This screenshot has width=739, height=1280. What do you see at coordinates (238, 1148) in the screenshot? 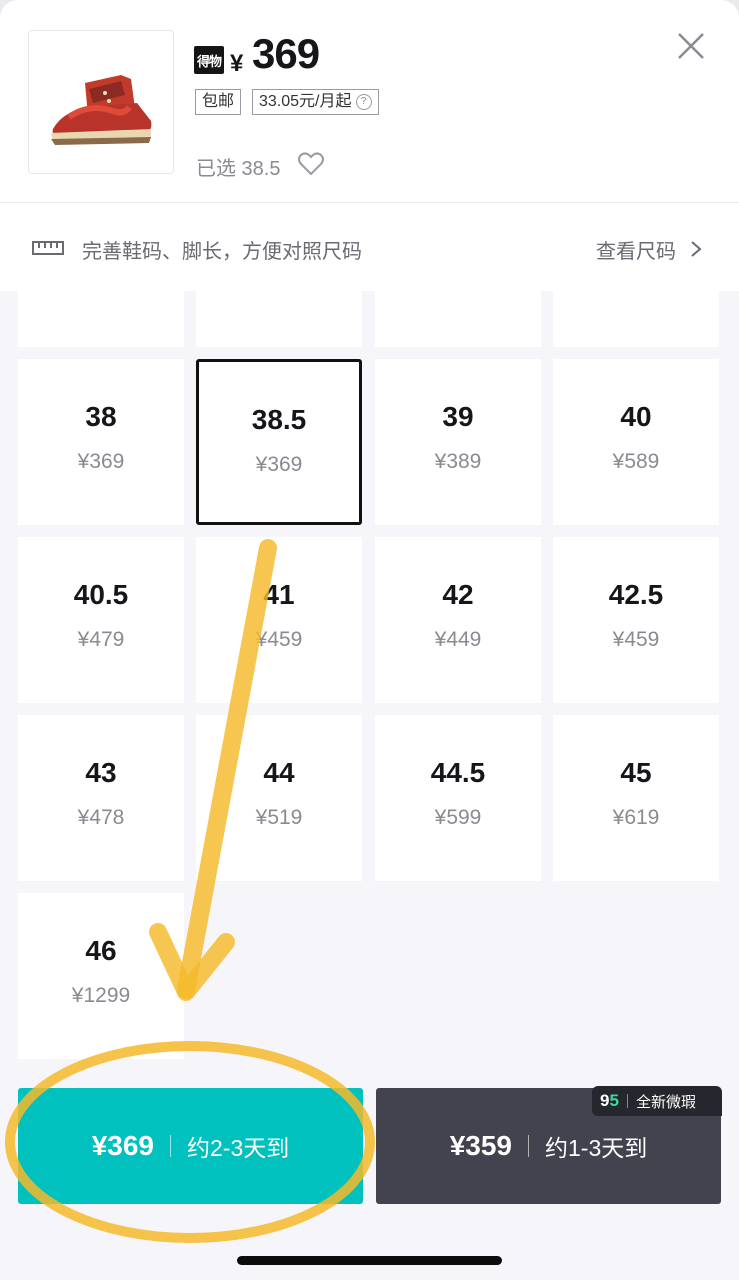
I see `buy-fast-delivery: 约2-3天到` at bounding box center [238, 1148].